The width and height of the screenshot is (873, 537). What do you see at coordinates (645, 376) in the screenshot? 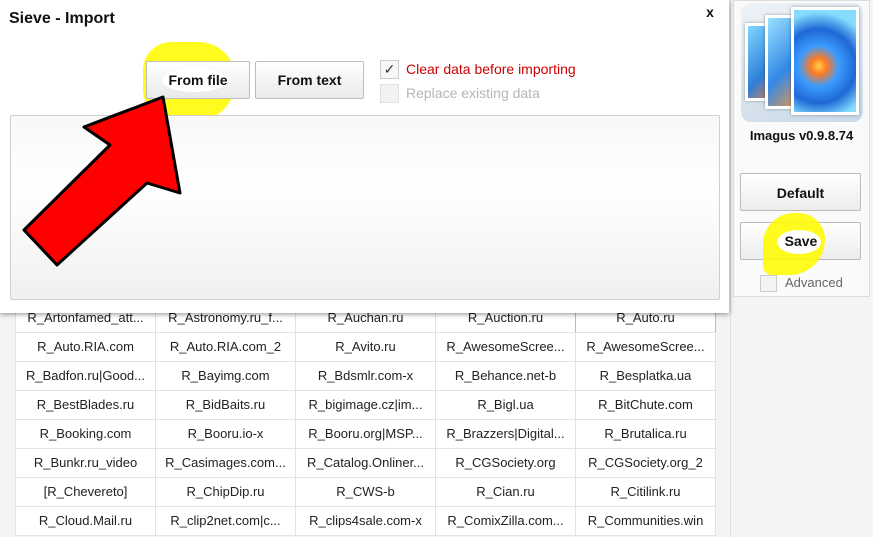
I see `sieve-item: R_Besplatka.ua` at bounding box center [645, 376].